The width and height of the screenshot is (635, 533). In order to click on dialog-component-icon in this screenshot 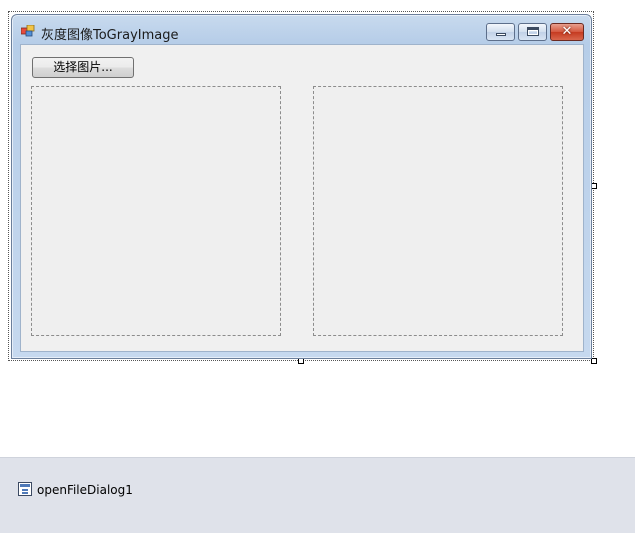, I will do `click(25, 489)`.